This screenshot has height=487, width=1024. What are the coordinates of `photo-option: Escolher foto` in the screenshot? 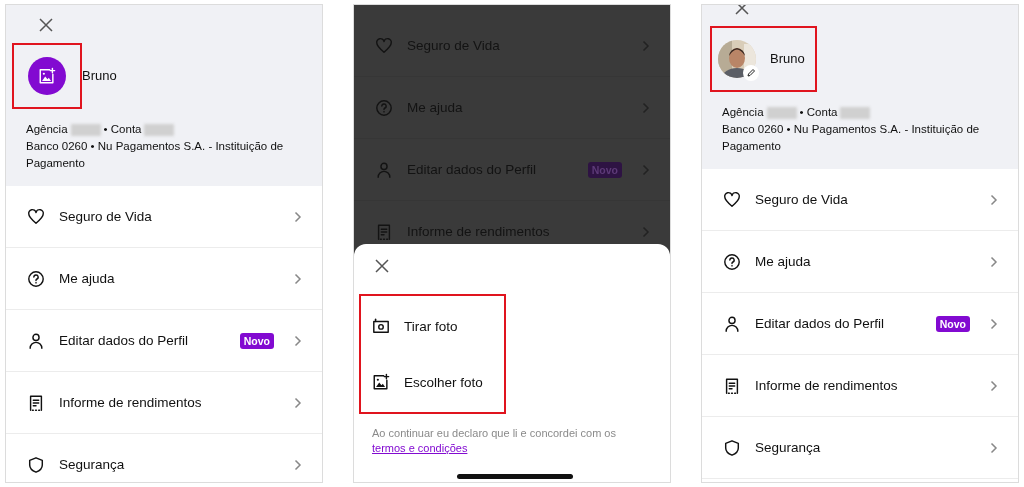 It's located at (432, 382).